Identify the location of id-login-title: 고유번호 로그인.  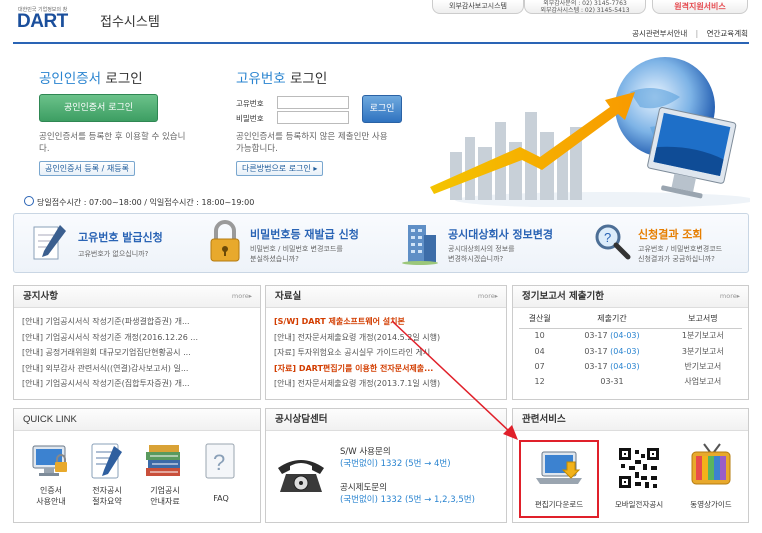
(282, 79).